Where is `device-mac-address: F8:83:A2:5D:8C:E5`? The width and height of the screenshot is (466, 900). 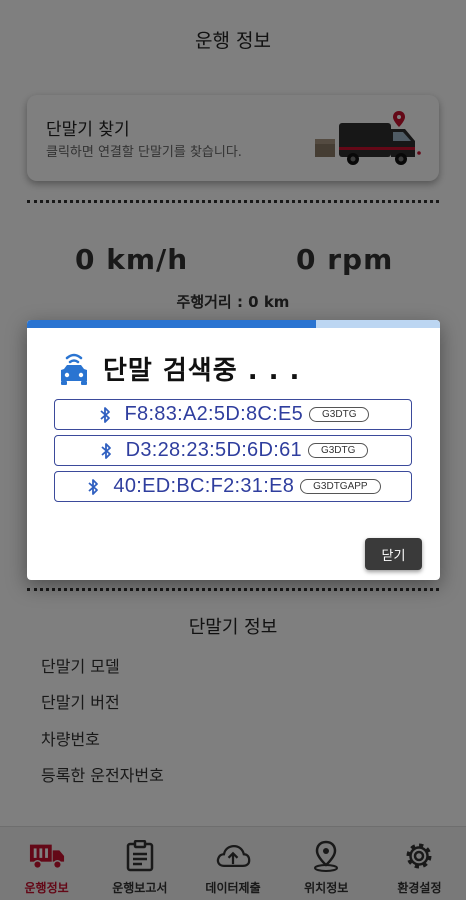
device-mac-address: F8:83:A2:5D:8C:E5 is located at coordinates (214, 414).